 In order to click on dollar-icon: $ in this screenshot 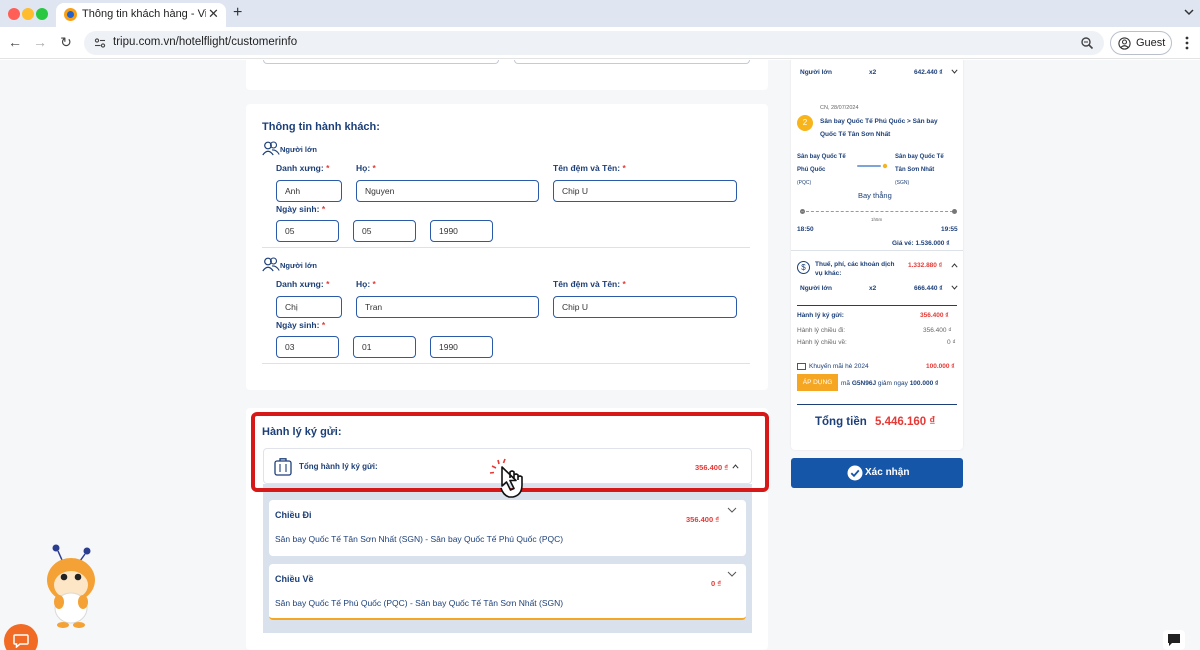, I will do `click(803, 267)`.